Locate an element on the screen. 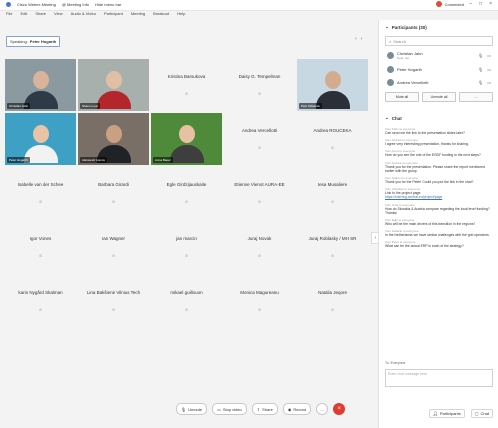 This screenshot has height=428, width=498. unmute-button: 🎙︎ Unmute is located at coordinates (192, 409).